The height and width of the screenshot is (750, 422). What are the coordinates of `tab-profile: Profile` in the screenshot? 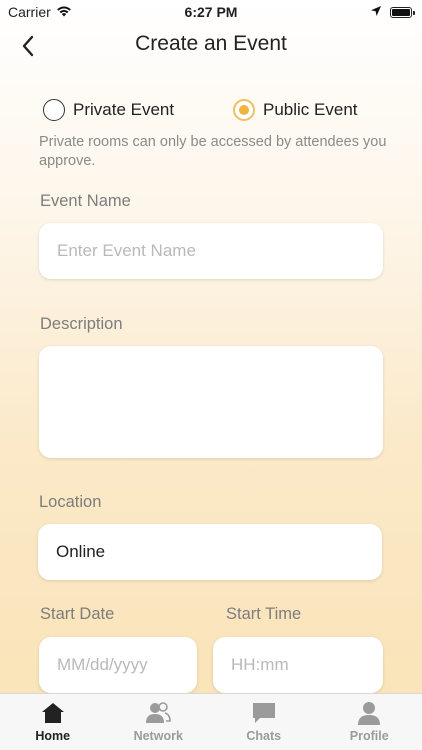 It's located at (369, 722).